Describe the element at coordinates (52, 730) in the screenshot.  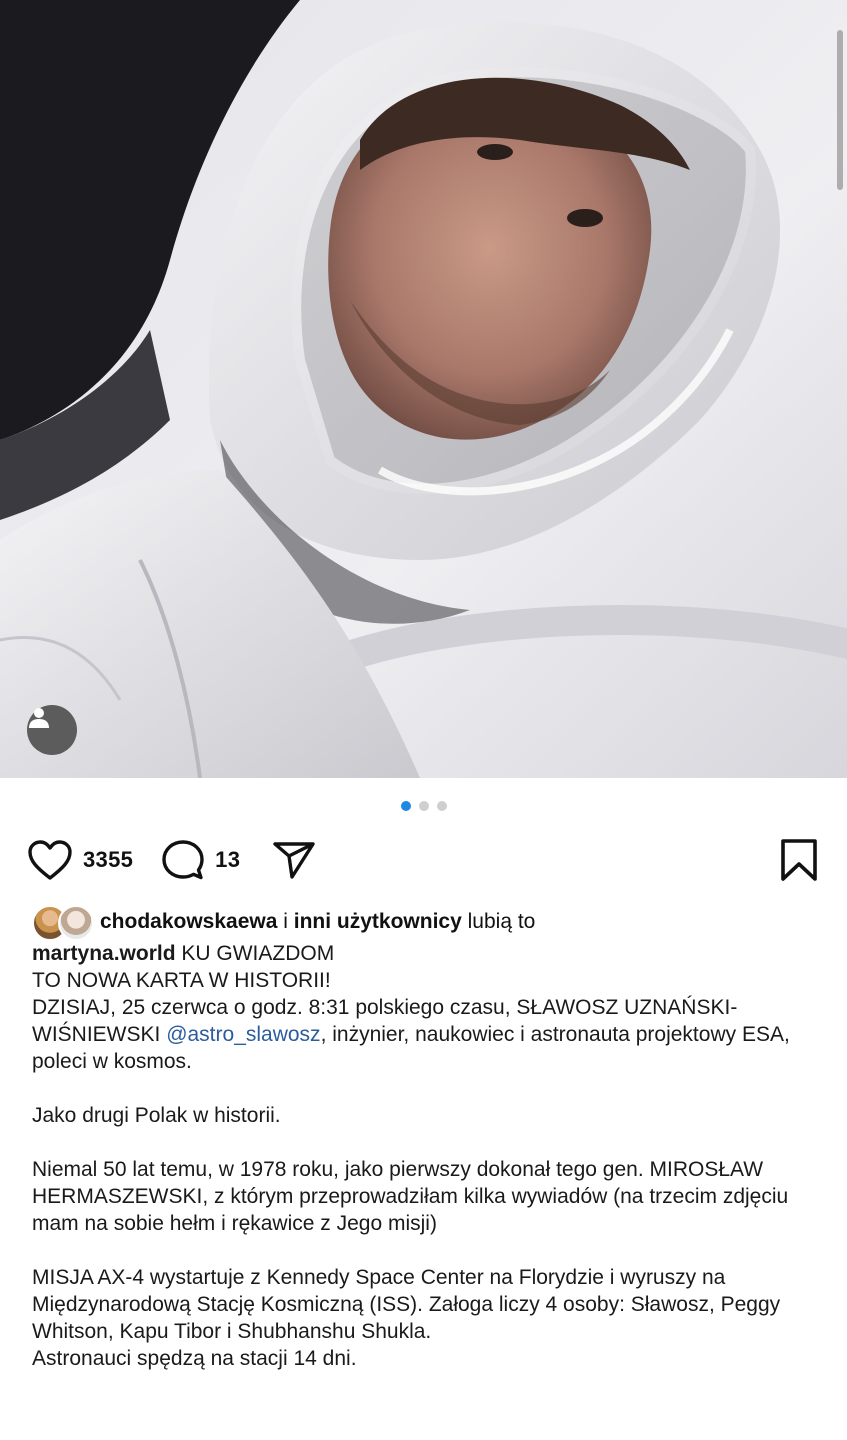
I see `user-tag-button` at that location.